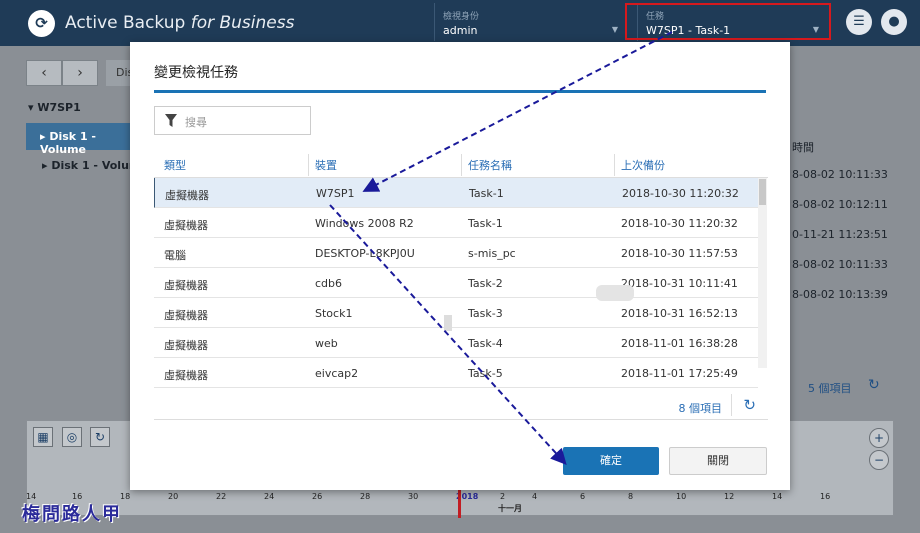  Describe the element at coordinates (72, 514) in the screenshot. I see `watermark: 梅問路人甲` at that location.